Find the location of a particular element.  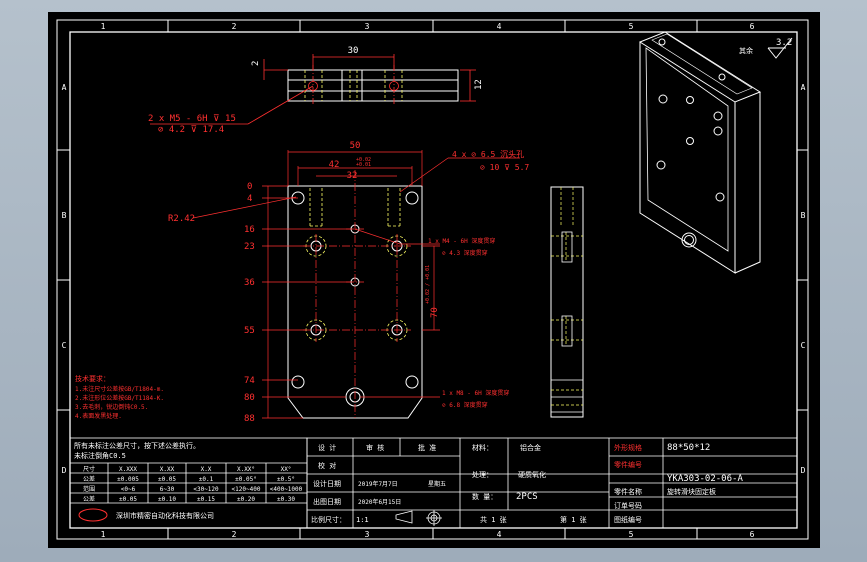

tb-surface-value: 硬质氧化 is located at coordinates (532, 474).